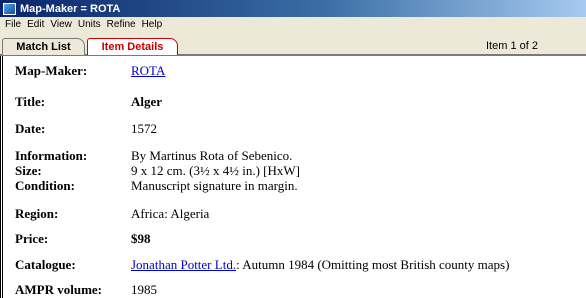  I want to click on ampr-volume-value: 1985, so click(144, 289).